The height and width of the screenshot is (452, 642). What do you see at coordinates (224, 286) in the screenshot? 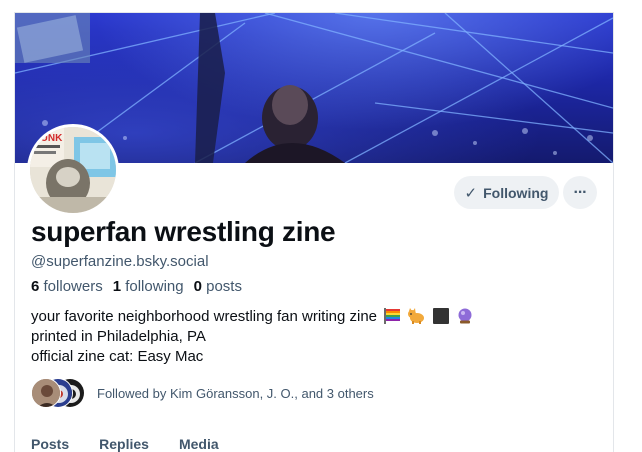
I see `posts-label: posts` at bounding box center [224, 286].